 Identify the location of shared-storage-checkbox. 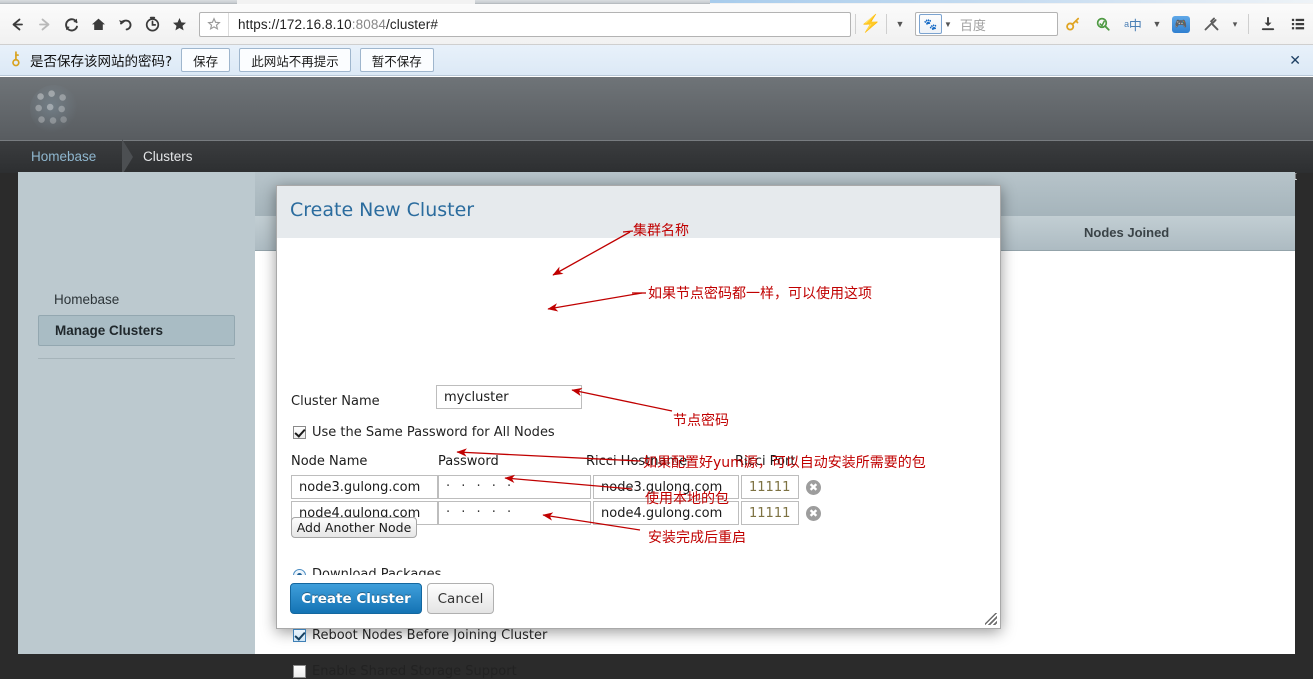
(299, 671).